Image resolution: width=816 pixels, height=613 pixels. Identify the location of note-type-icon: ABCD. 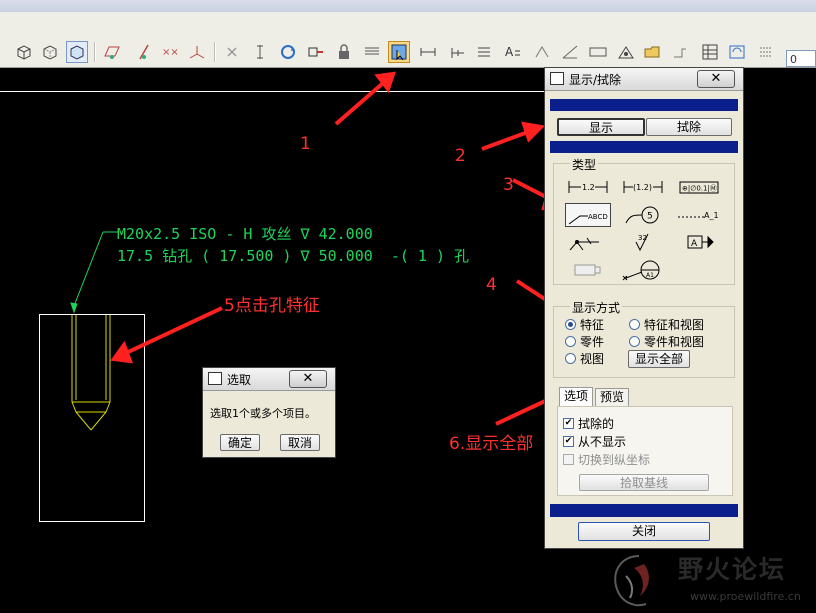
(588, 215).